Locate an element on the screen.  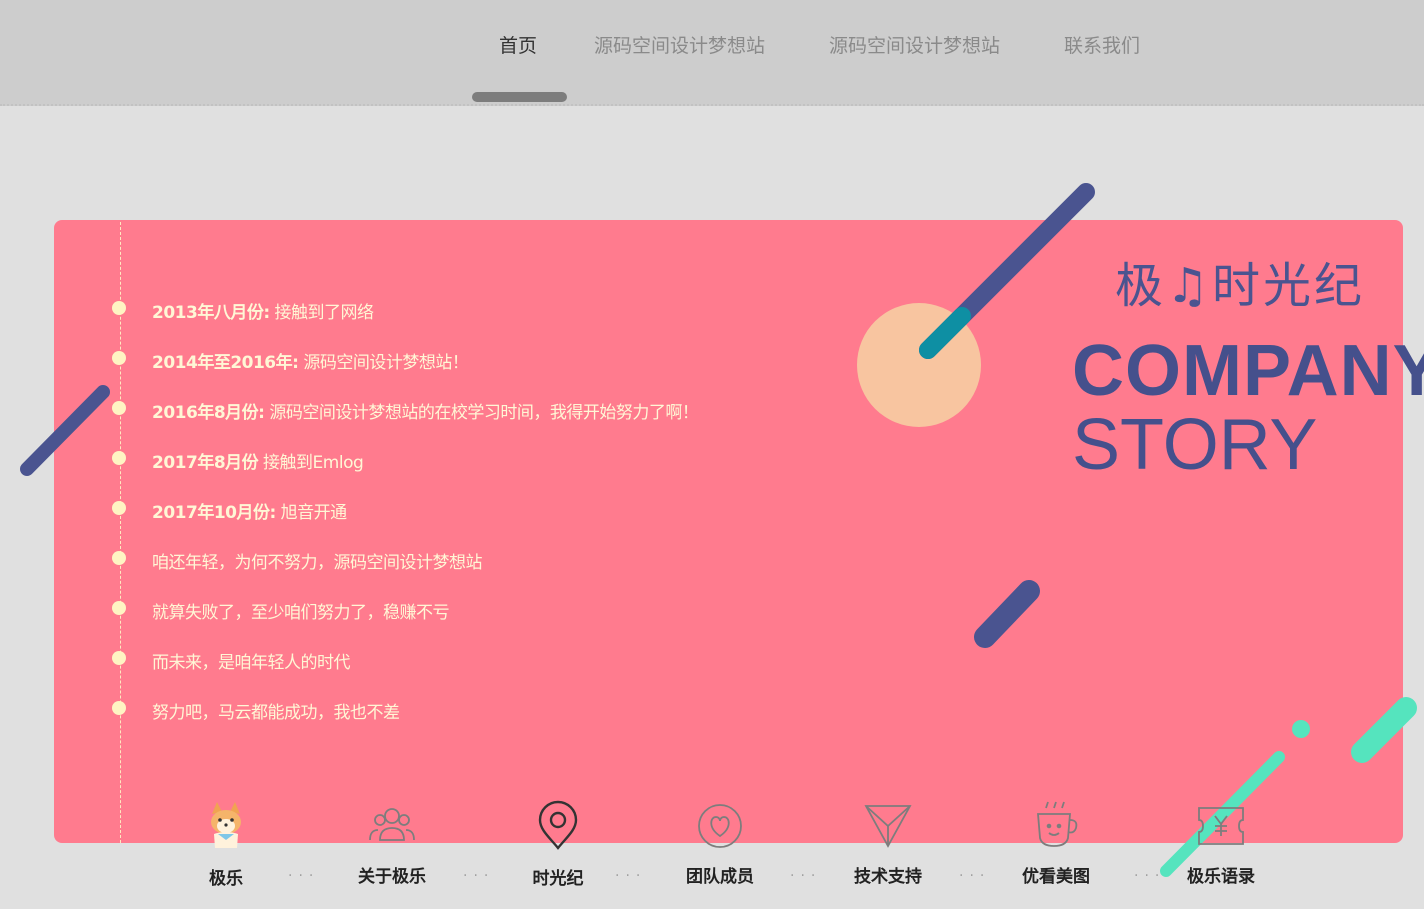
bottom-nav-time: 时光纪 is located at coordinates (558, 844).